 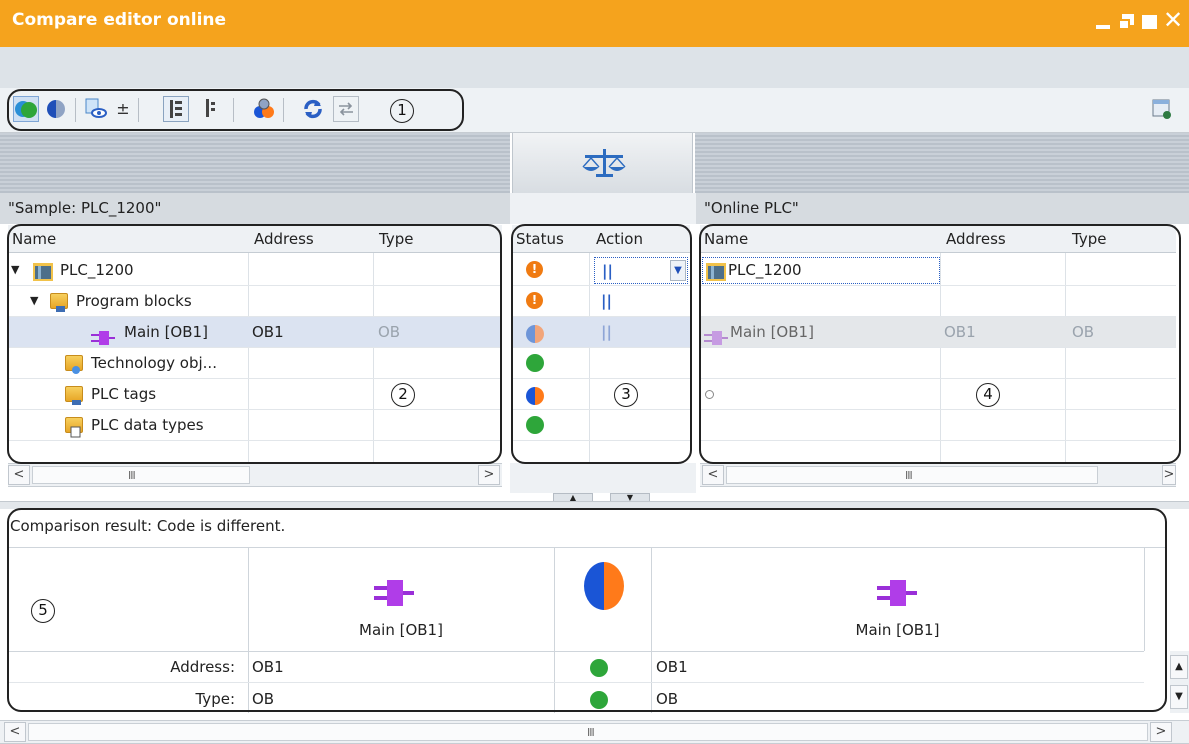 I want to click on right-section-label: "Online PLC", so click(x=942, y=208).